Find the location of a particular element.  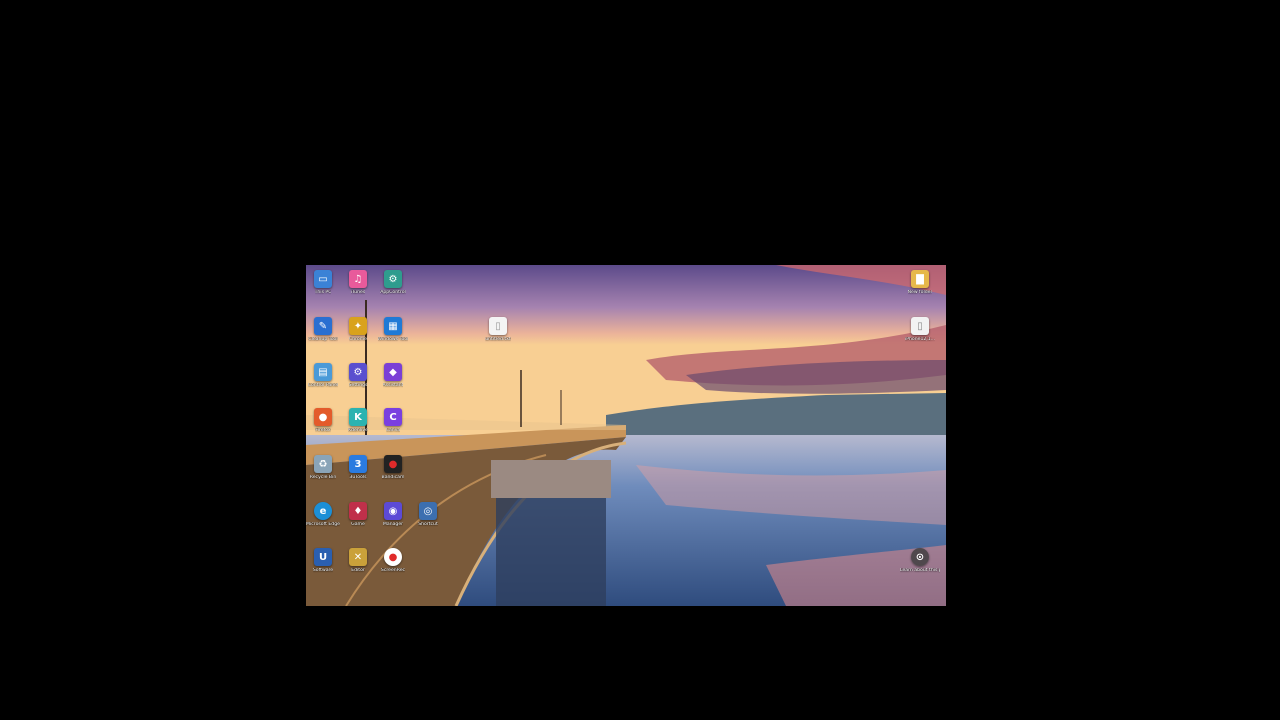

canva-icon: C Canva is located at coordinates (393, 420).